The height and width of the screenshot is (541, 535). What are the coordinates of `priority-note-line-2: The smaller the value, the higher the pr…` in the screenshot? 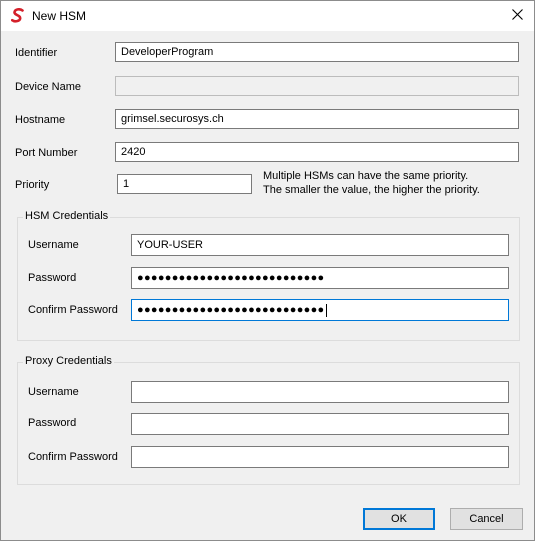 It's located at (371, 190).